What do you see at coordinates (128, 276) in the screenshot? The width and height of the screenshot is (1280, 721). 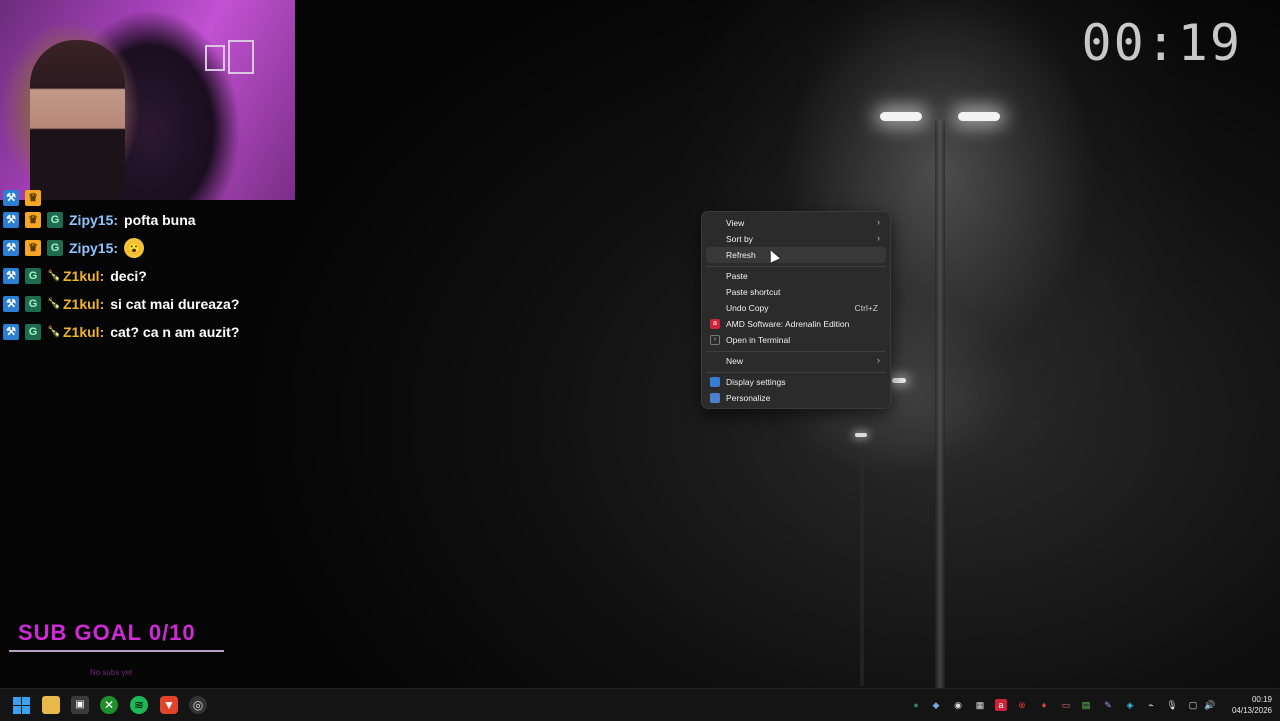 I see `chat-text: deci?` at bounding box center [128, 276].